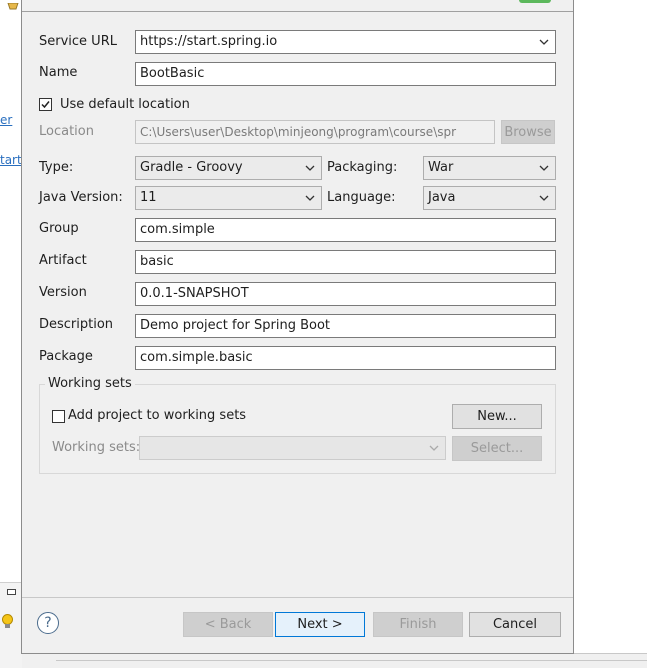 The height and width of the screenshot is (668, 647). Describe the element at coordinates (6, 120) in the screenshot. I see `background-link-1: er` at that location.